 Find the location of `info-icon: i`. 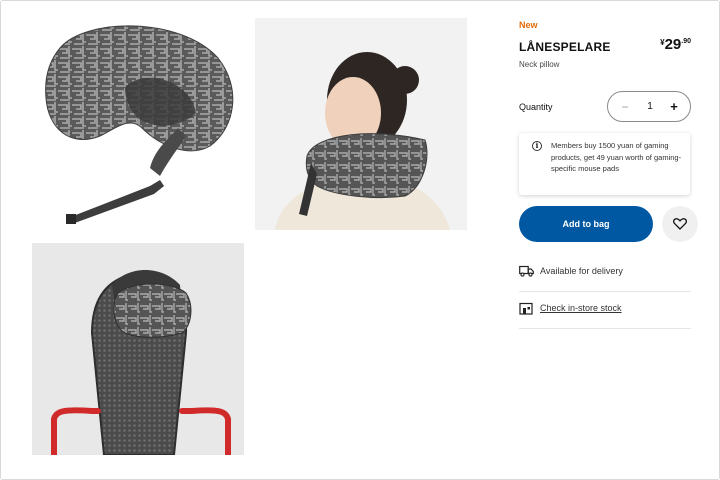

info-icon: i is located at coordinates (537, 146).